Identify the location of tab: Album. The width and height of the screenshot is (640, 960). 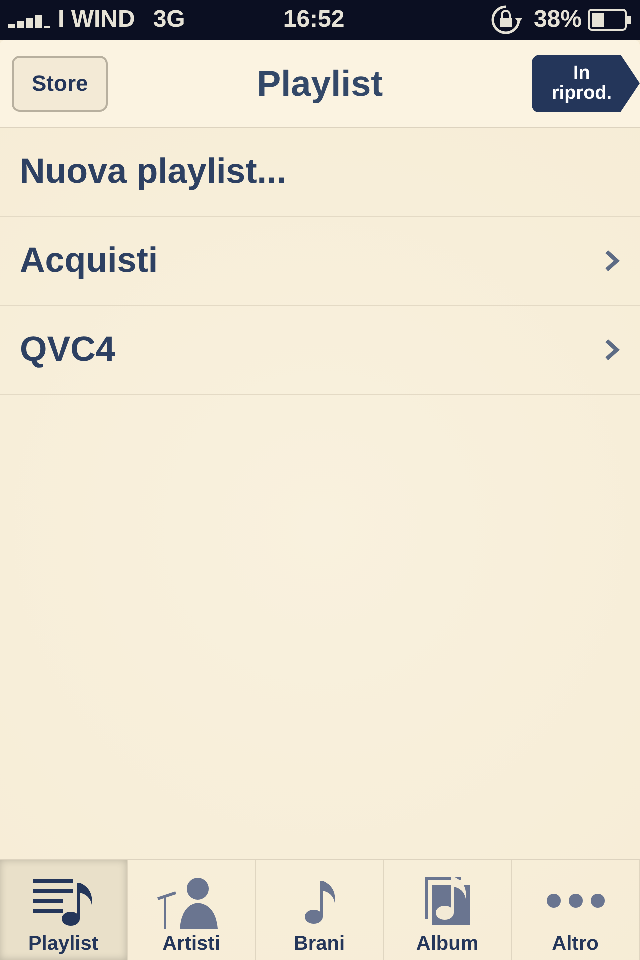
(448, 910).